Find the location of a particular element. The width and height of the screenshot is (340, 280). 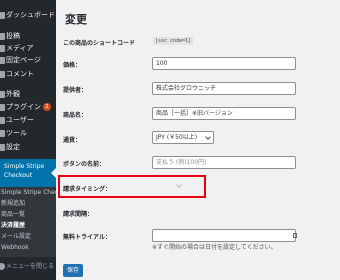

currency-label: 通貨： is located at coordinates (72, 140).